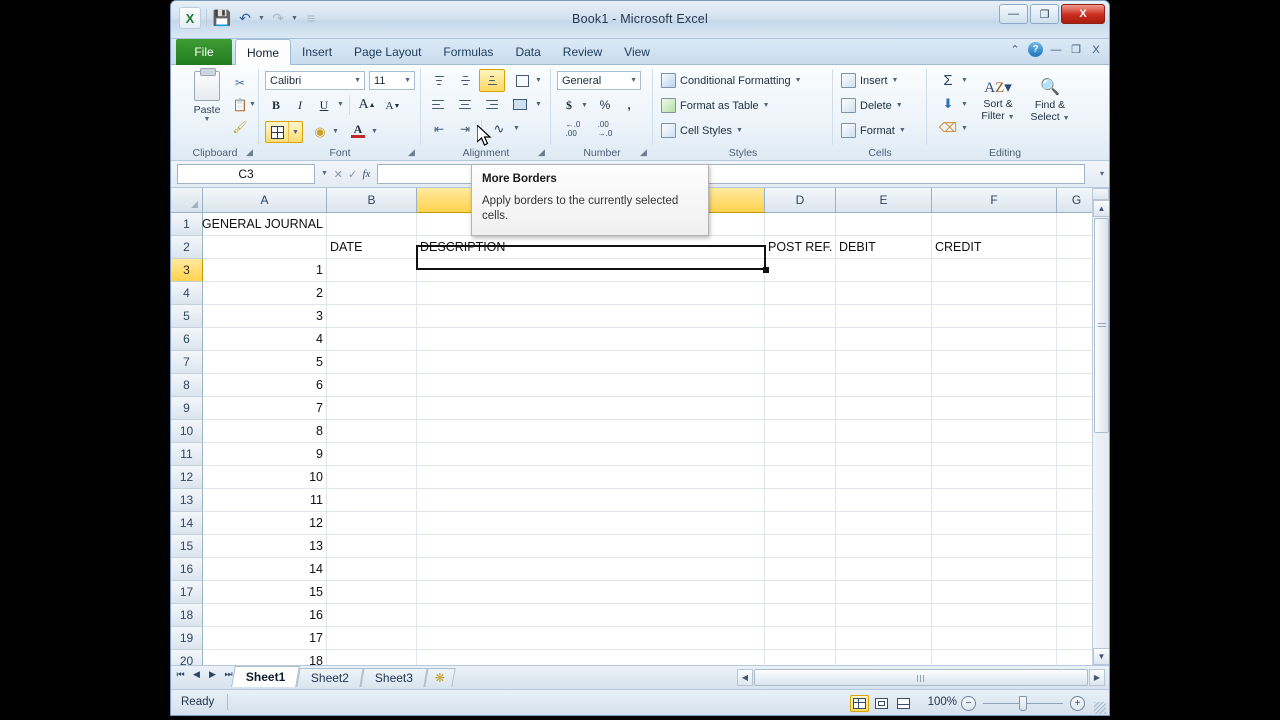  I want to click on cell-B11, so click(372, 454).